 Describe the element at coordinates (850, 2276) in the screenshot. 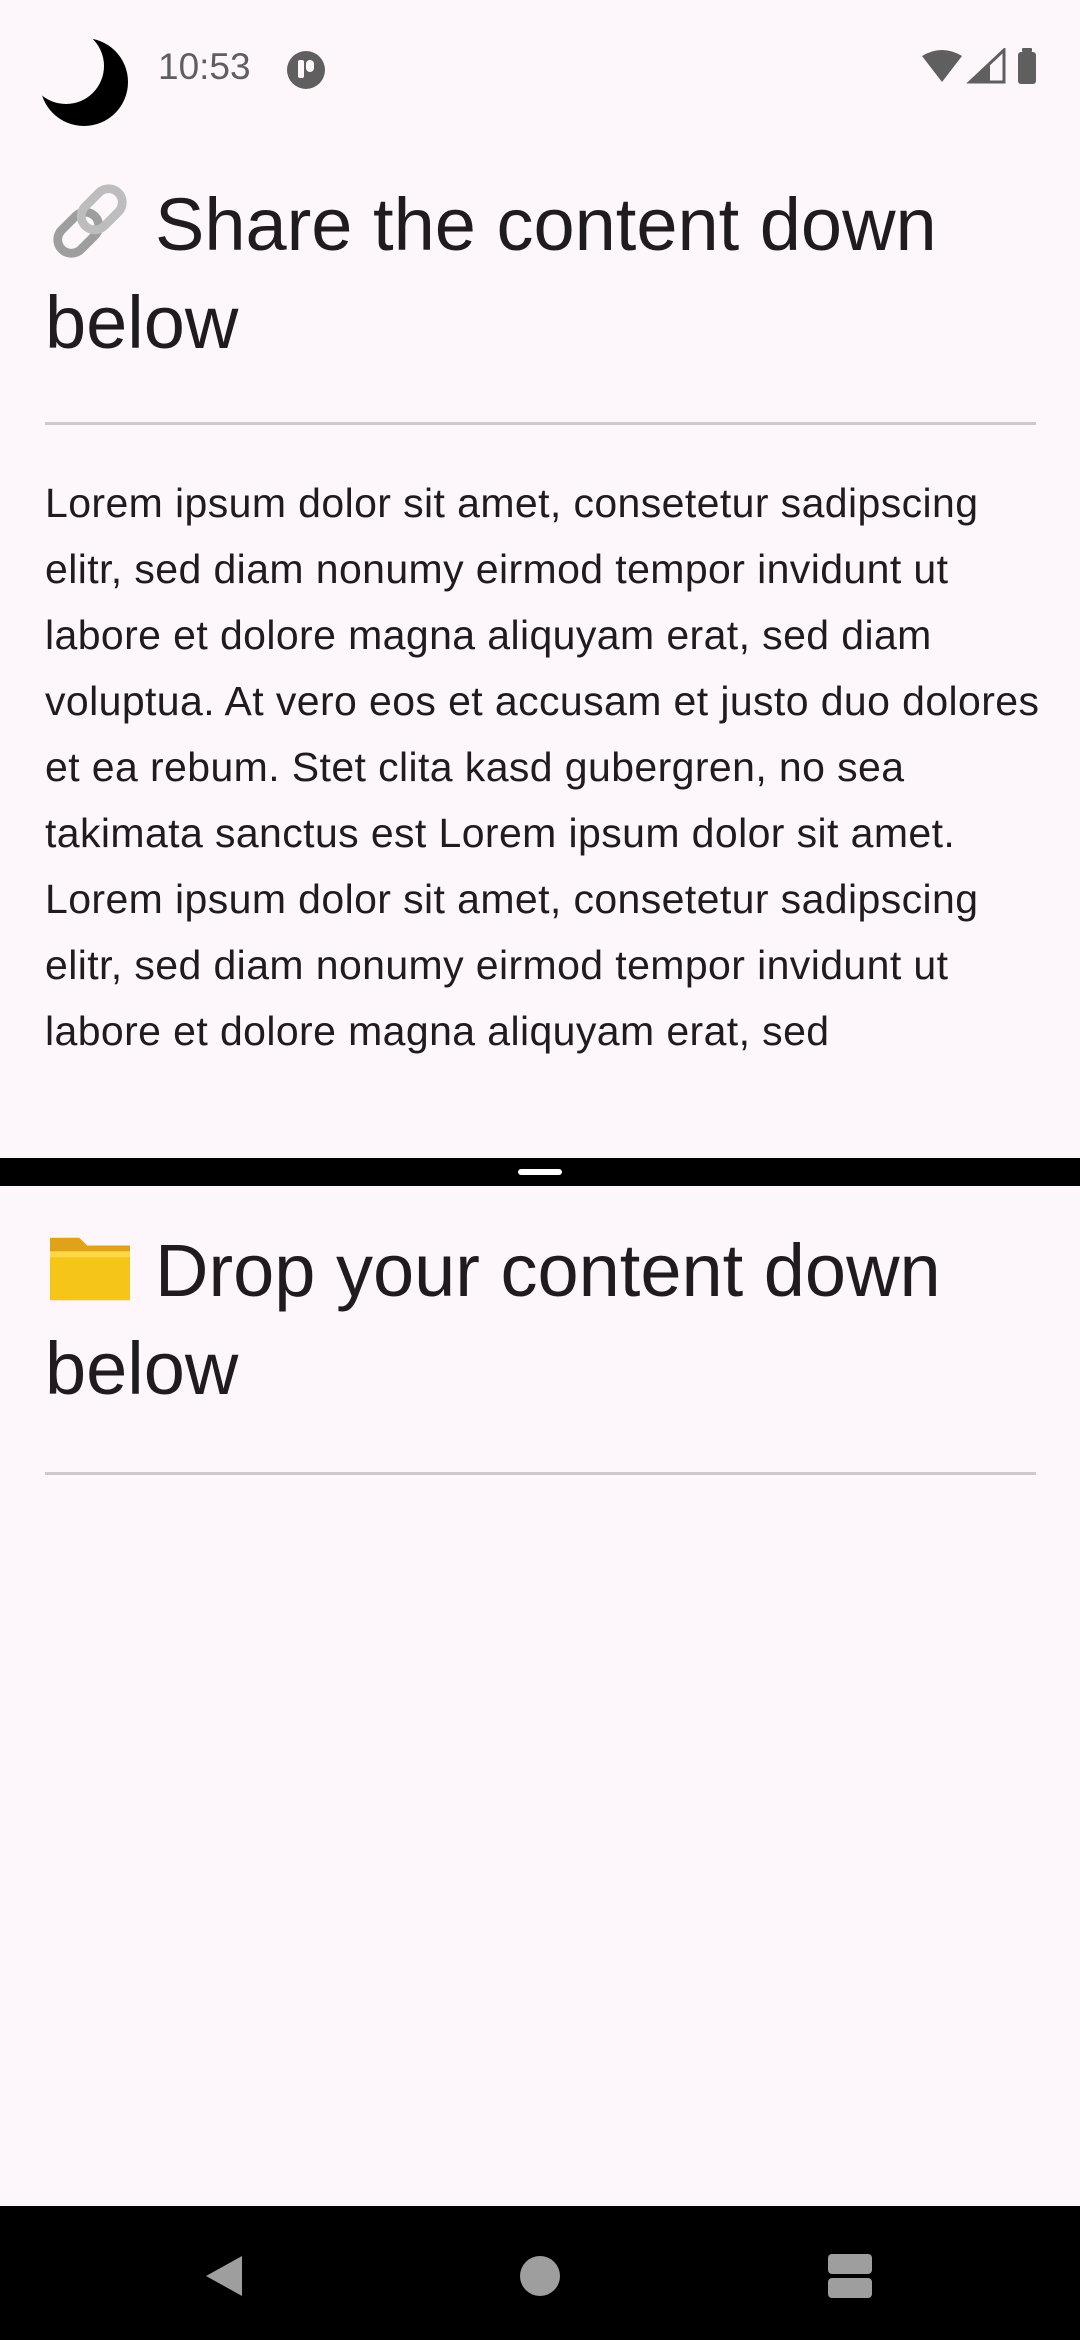

I see `recents-icon` at that location.